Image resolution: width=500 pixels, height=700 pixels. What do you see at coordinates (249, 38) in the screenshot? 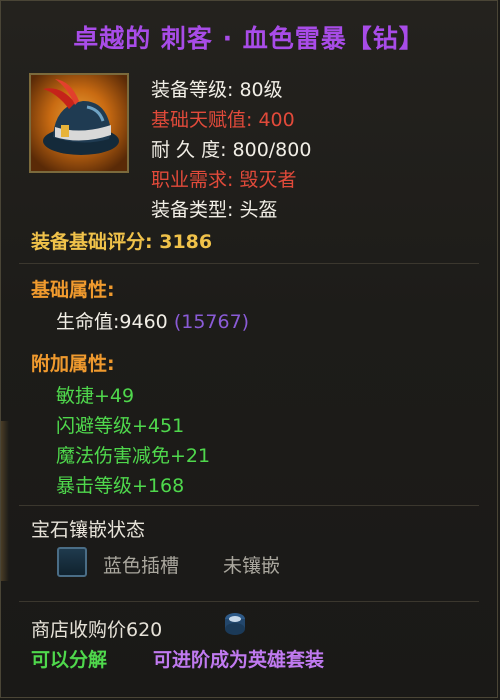
I see `item-title: 卓越的 刺客 · 血色雷暴【钻】` at bounding box center [249, 38].